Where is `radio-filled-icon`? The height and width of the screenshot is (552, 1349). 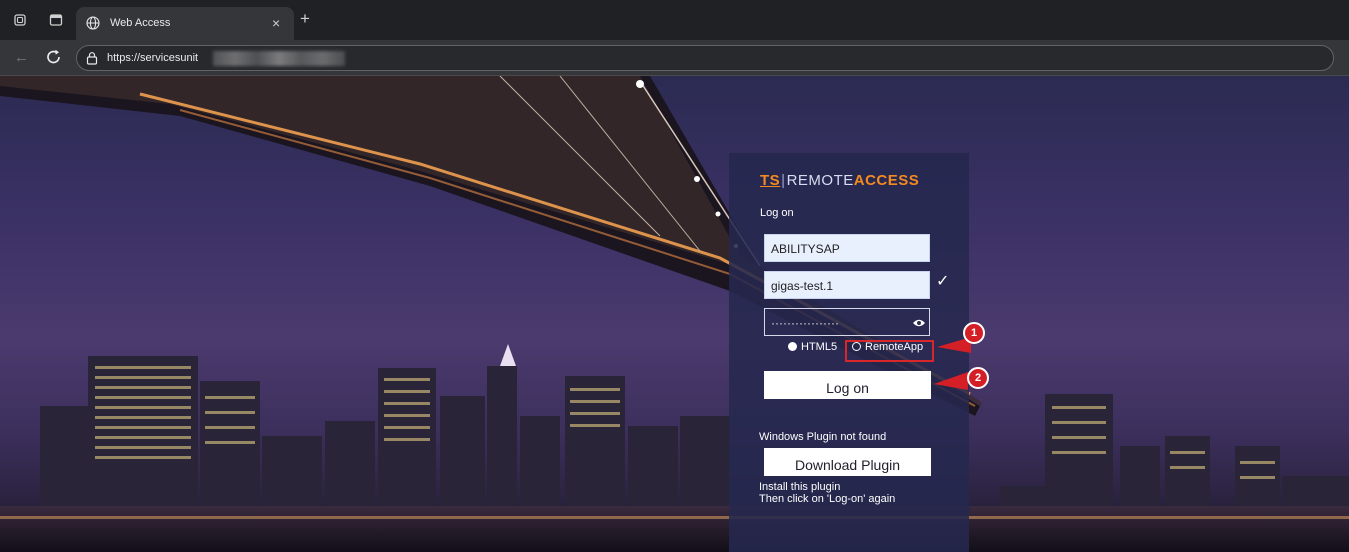 radio-filled-icon is located at coordinates (792, 346).